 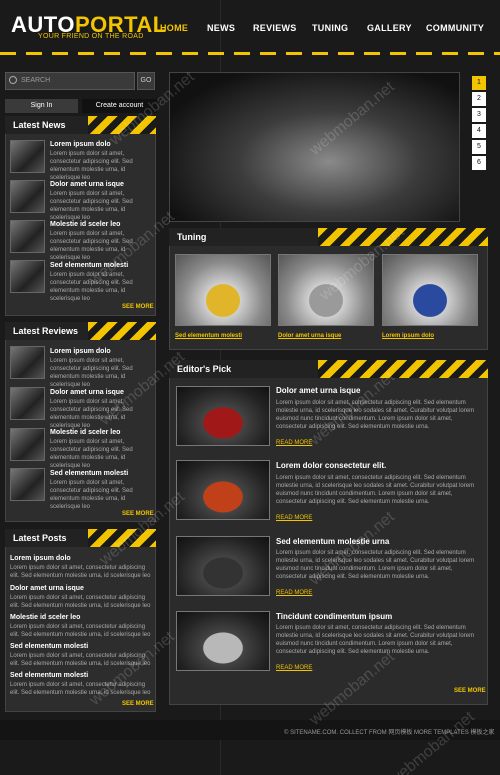 What do you see at coordinates (81, 588) in the screenshot?
I see `post-title: Dolor amet urna isque` at bounding box center [81, 588].